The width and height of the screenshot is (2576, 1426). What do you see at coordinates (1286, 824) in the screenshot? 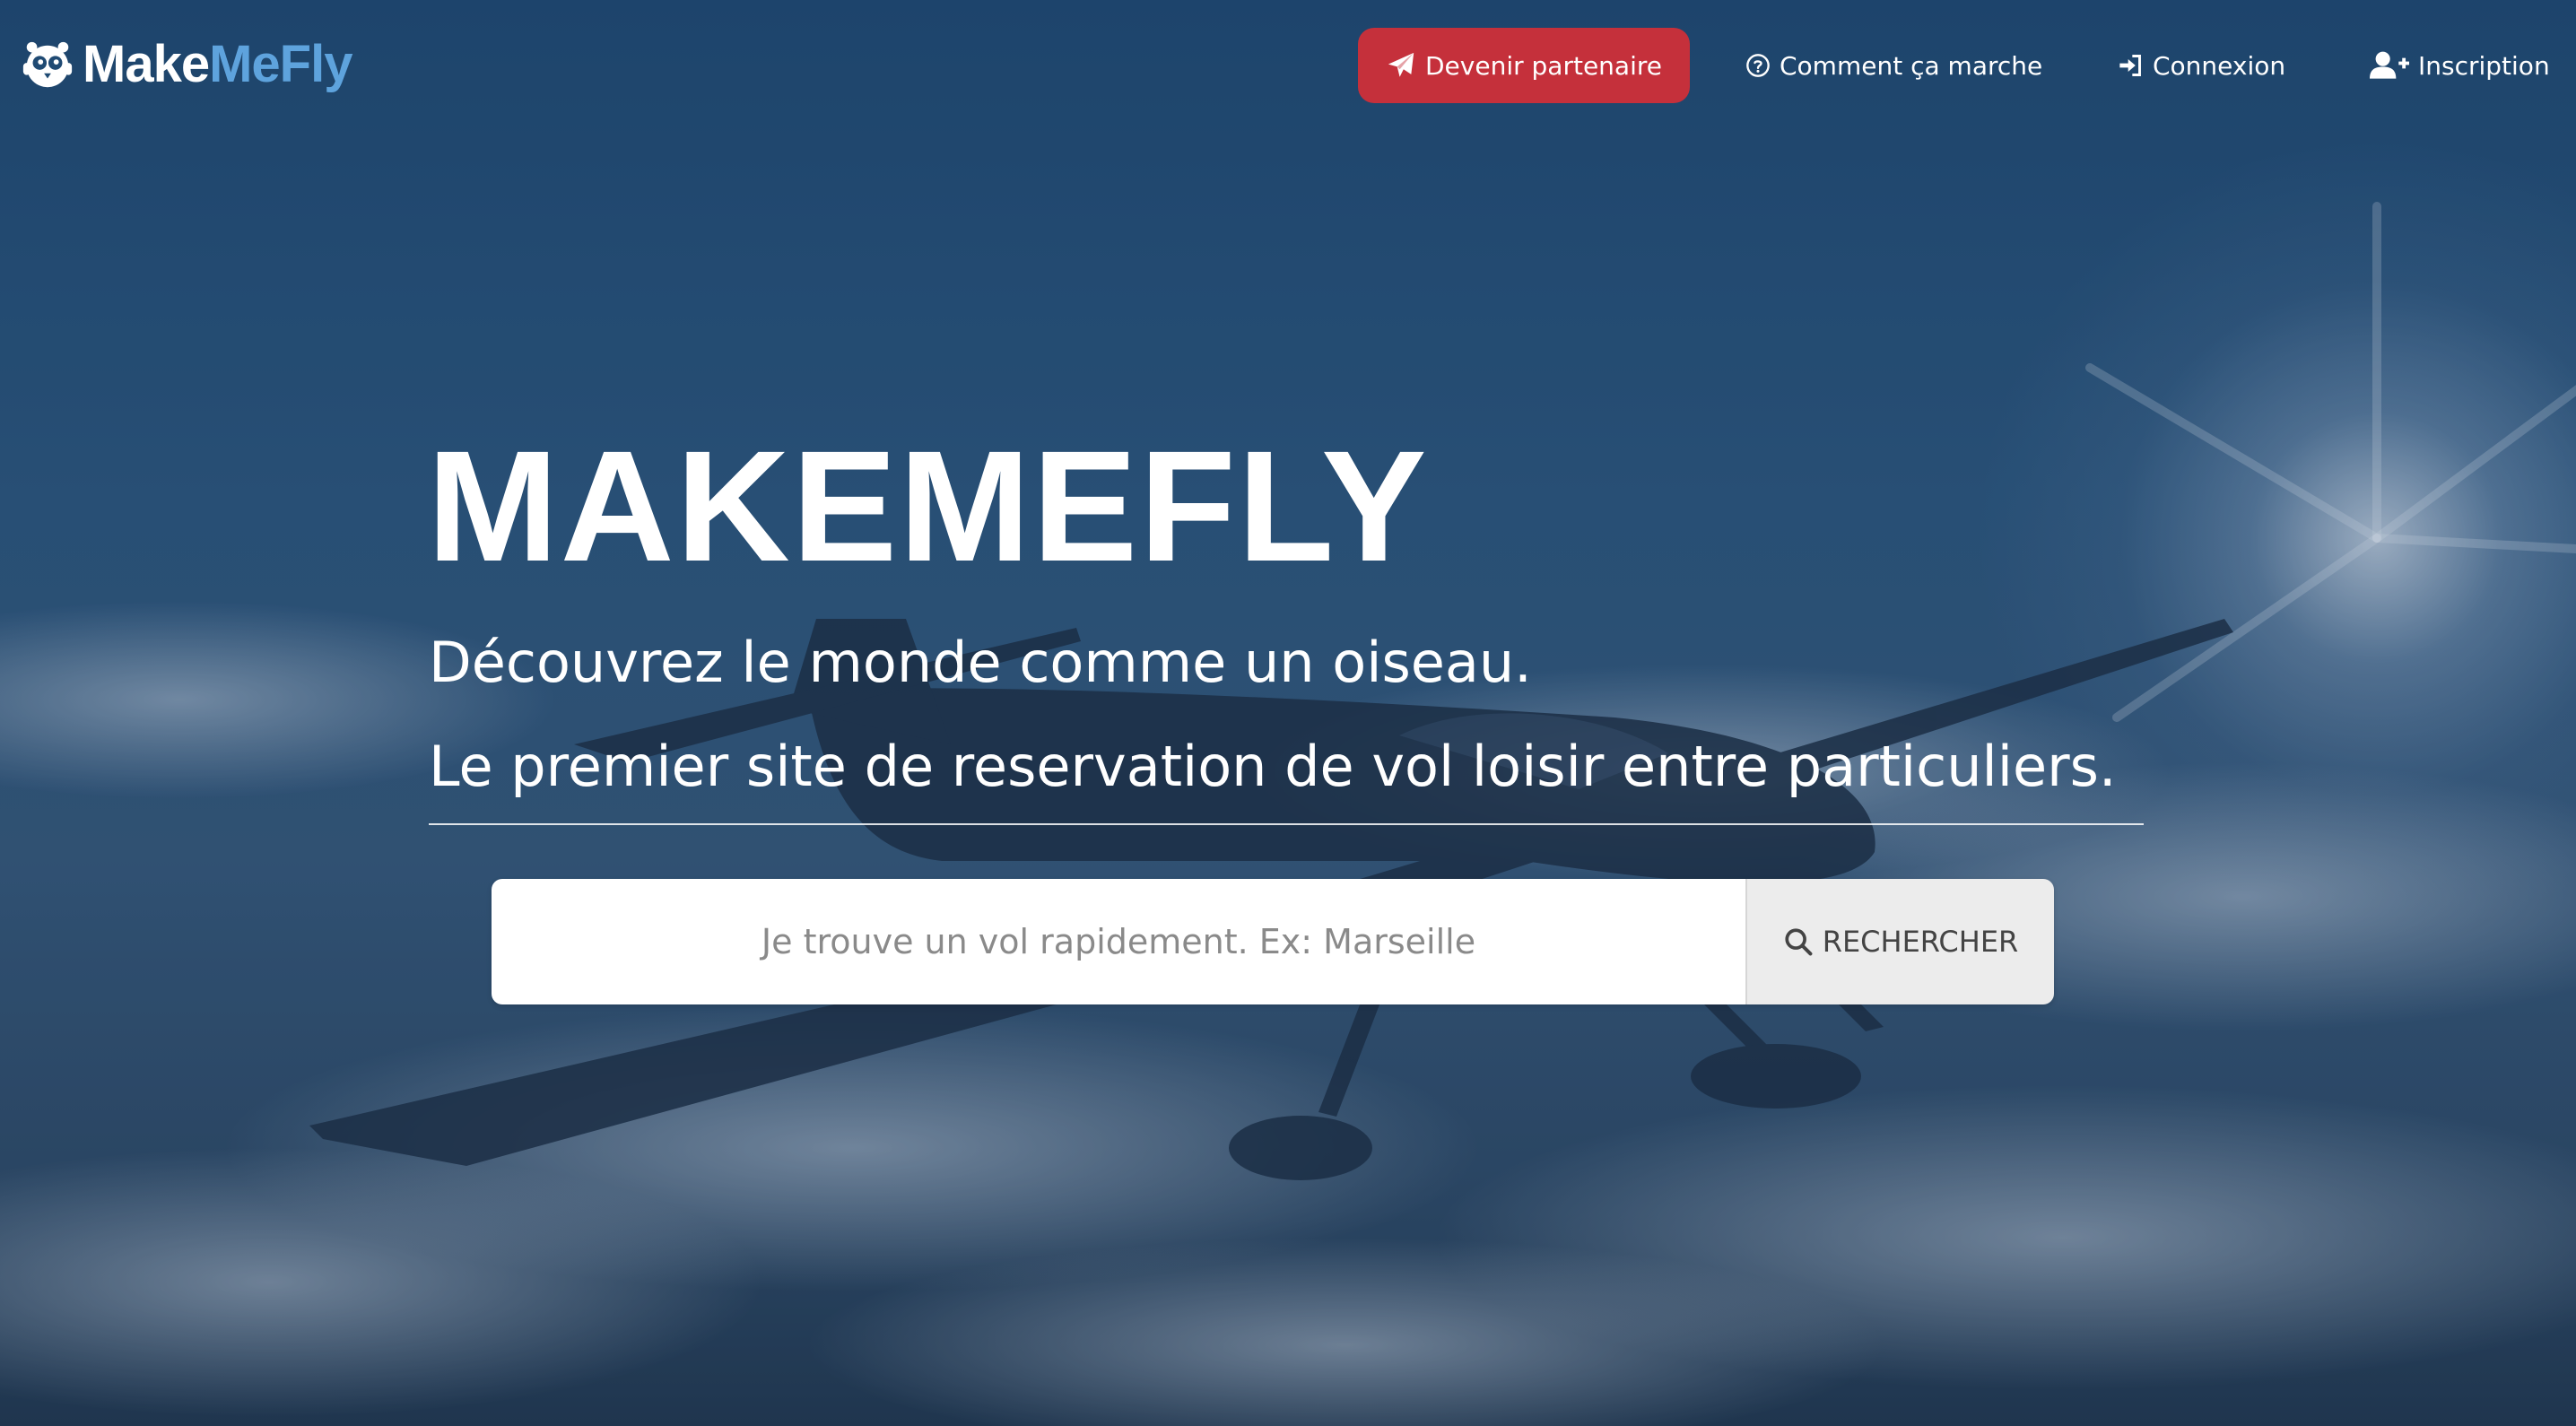
I see `hero-divider` at bounding box center [1286, 824].